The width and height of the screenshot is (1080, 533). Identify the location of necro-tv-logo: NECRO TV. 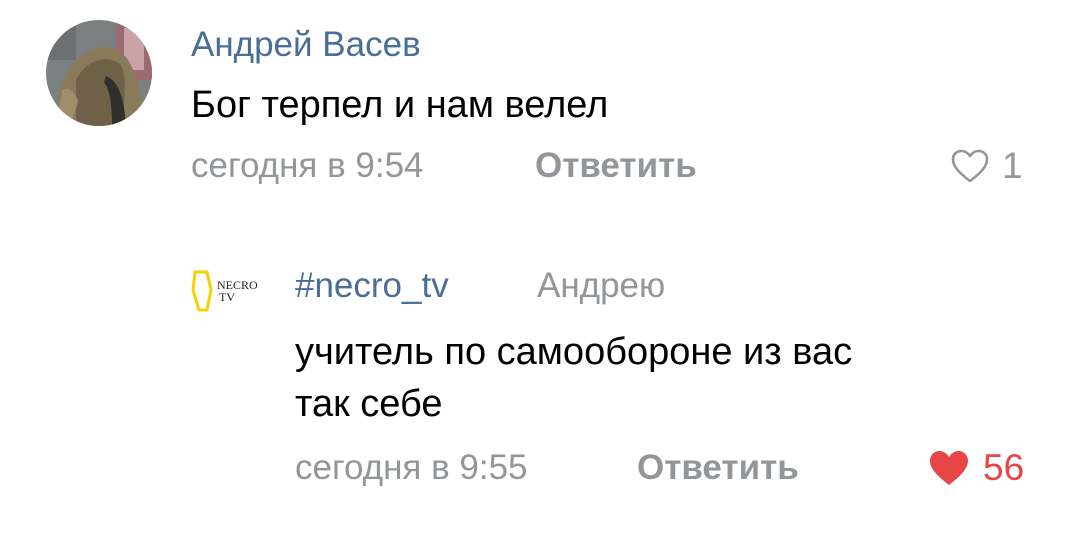
(224, 291).